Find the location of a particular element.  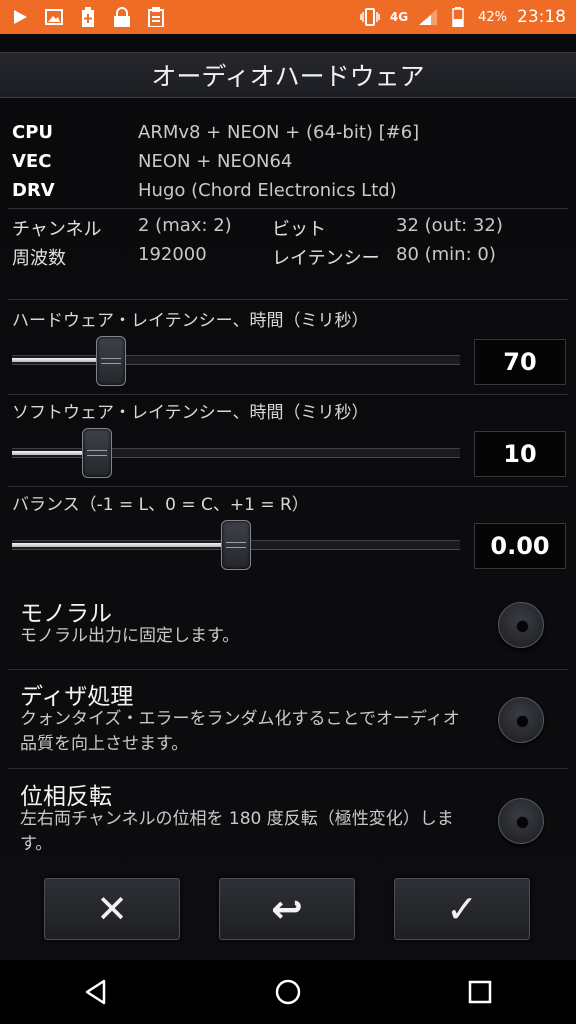

drv-value: Hugo (Chord Electronics Ltd) is located at coordinates (267, 190).